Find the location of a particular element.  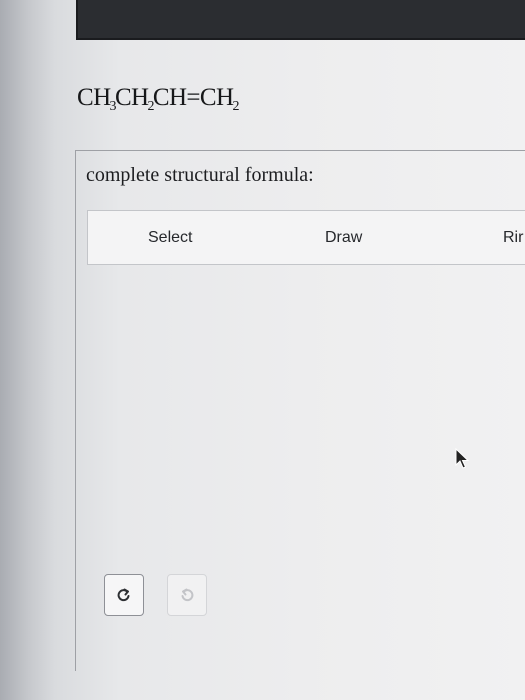

structural-formula-label: complete structural formula: is located at coordinates (200, 175).